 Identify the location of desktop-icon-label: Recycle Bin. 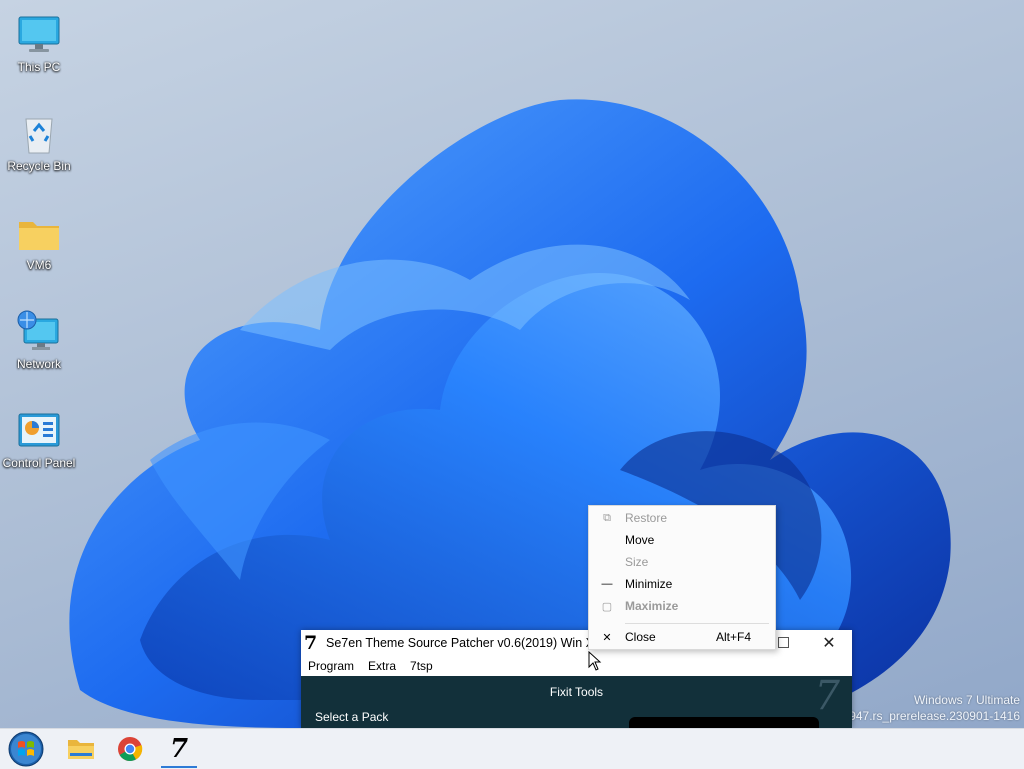
(39, 166).